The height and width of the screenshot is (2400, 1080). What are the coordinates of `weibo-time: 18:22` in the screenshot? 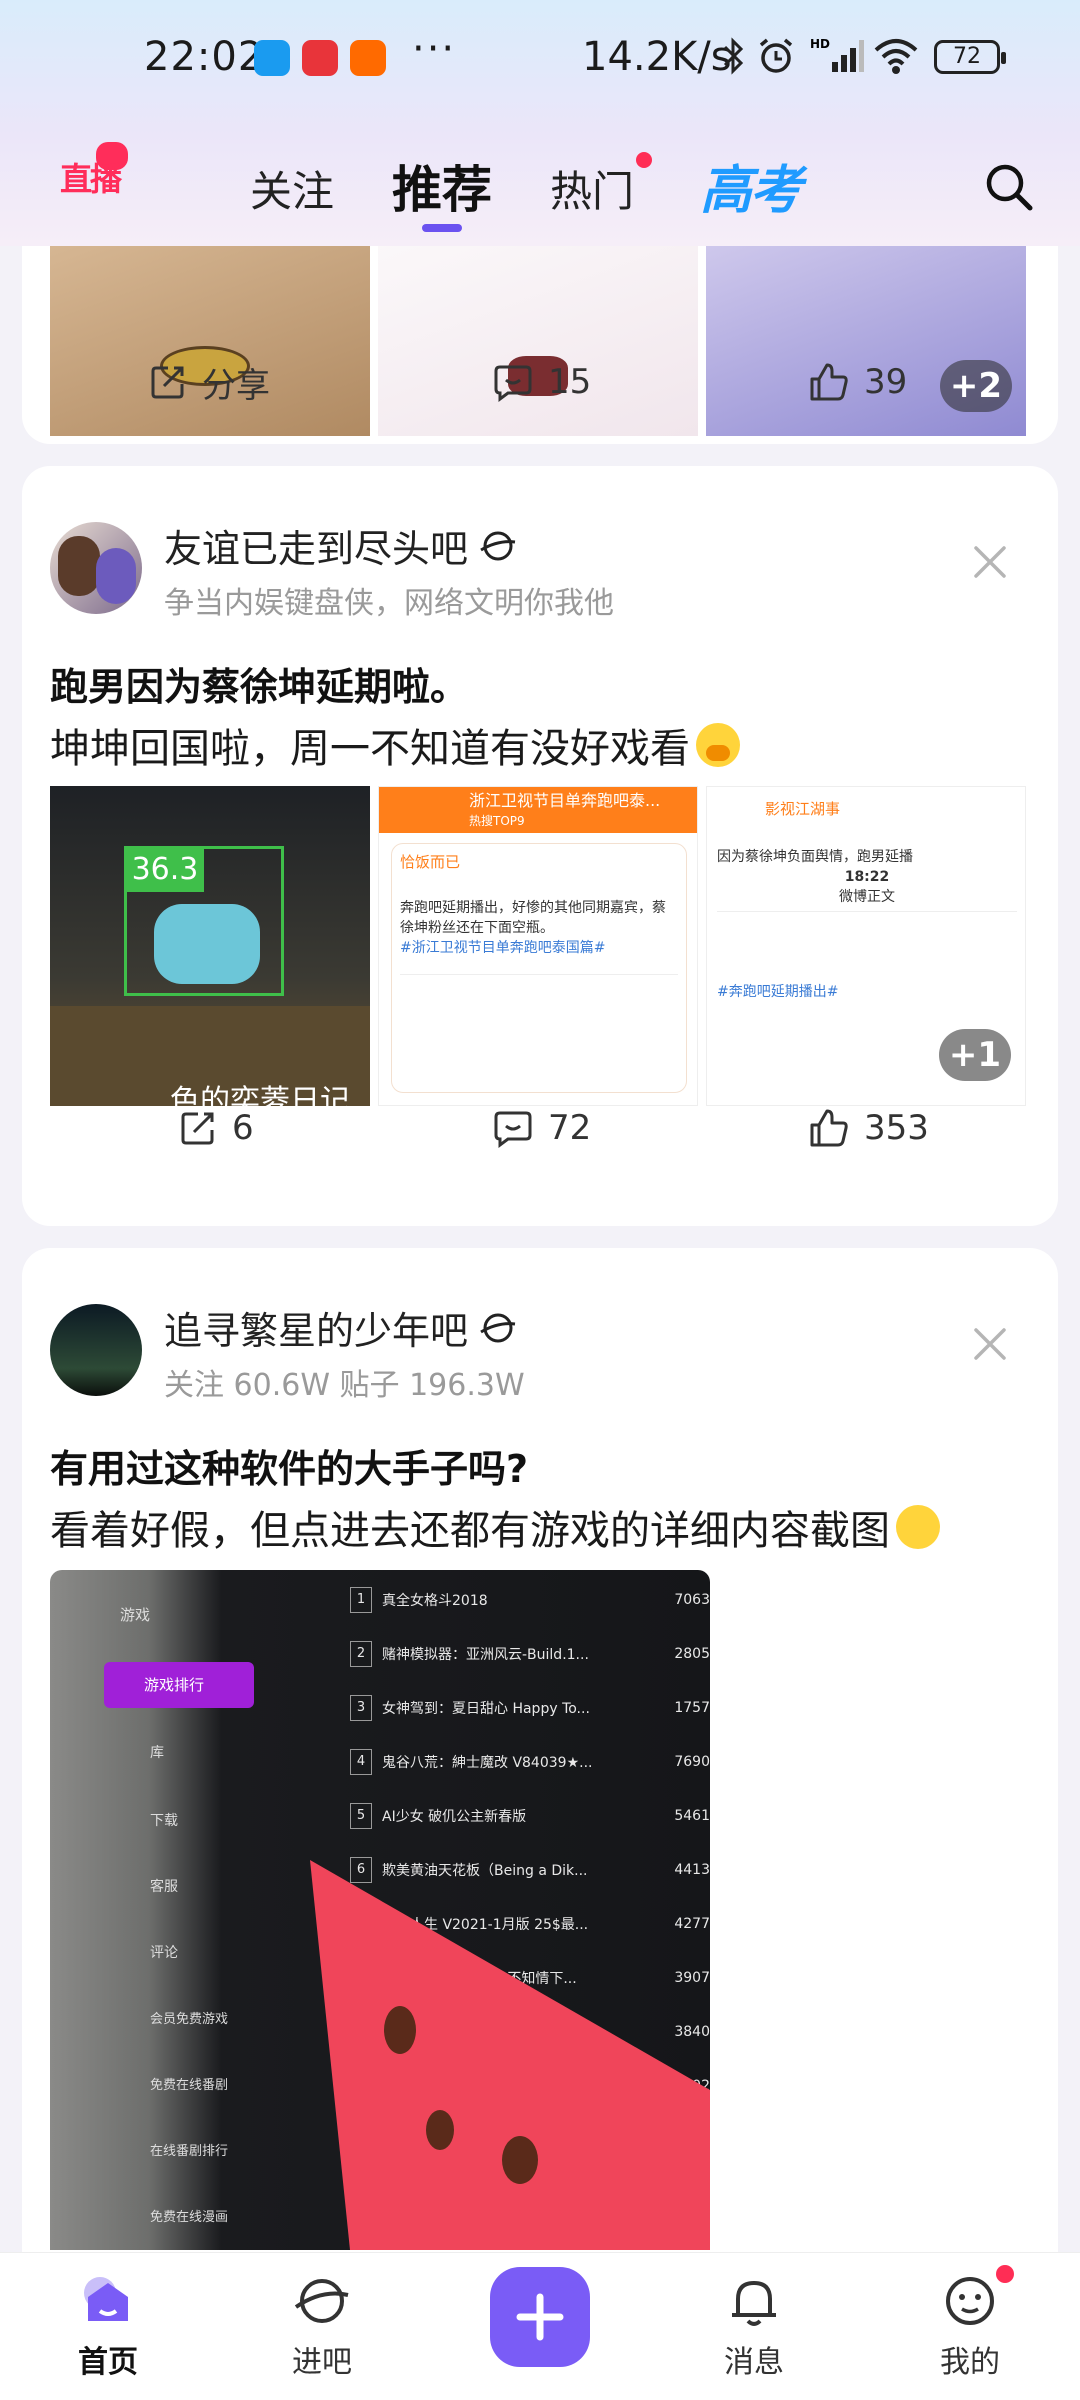 It's located at (867, 877).